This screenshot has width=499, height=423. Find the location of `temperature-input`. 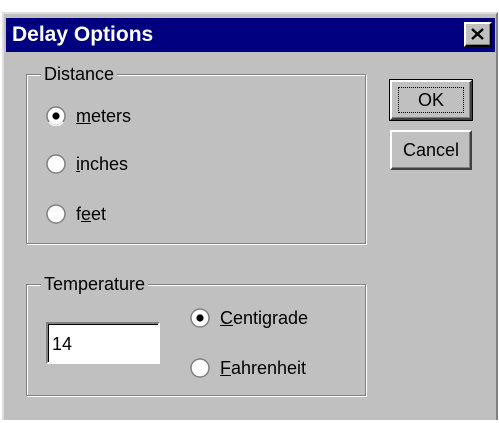

temperature-input is located at coordinates (103, 343).